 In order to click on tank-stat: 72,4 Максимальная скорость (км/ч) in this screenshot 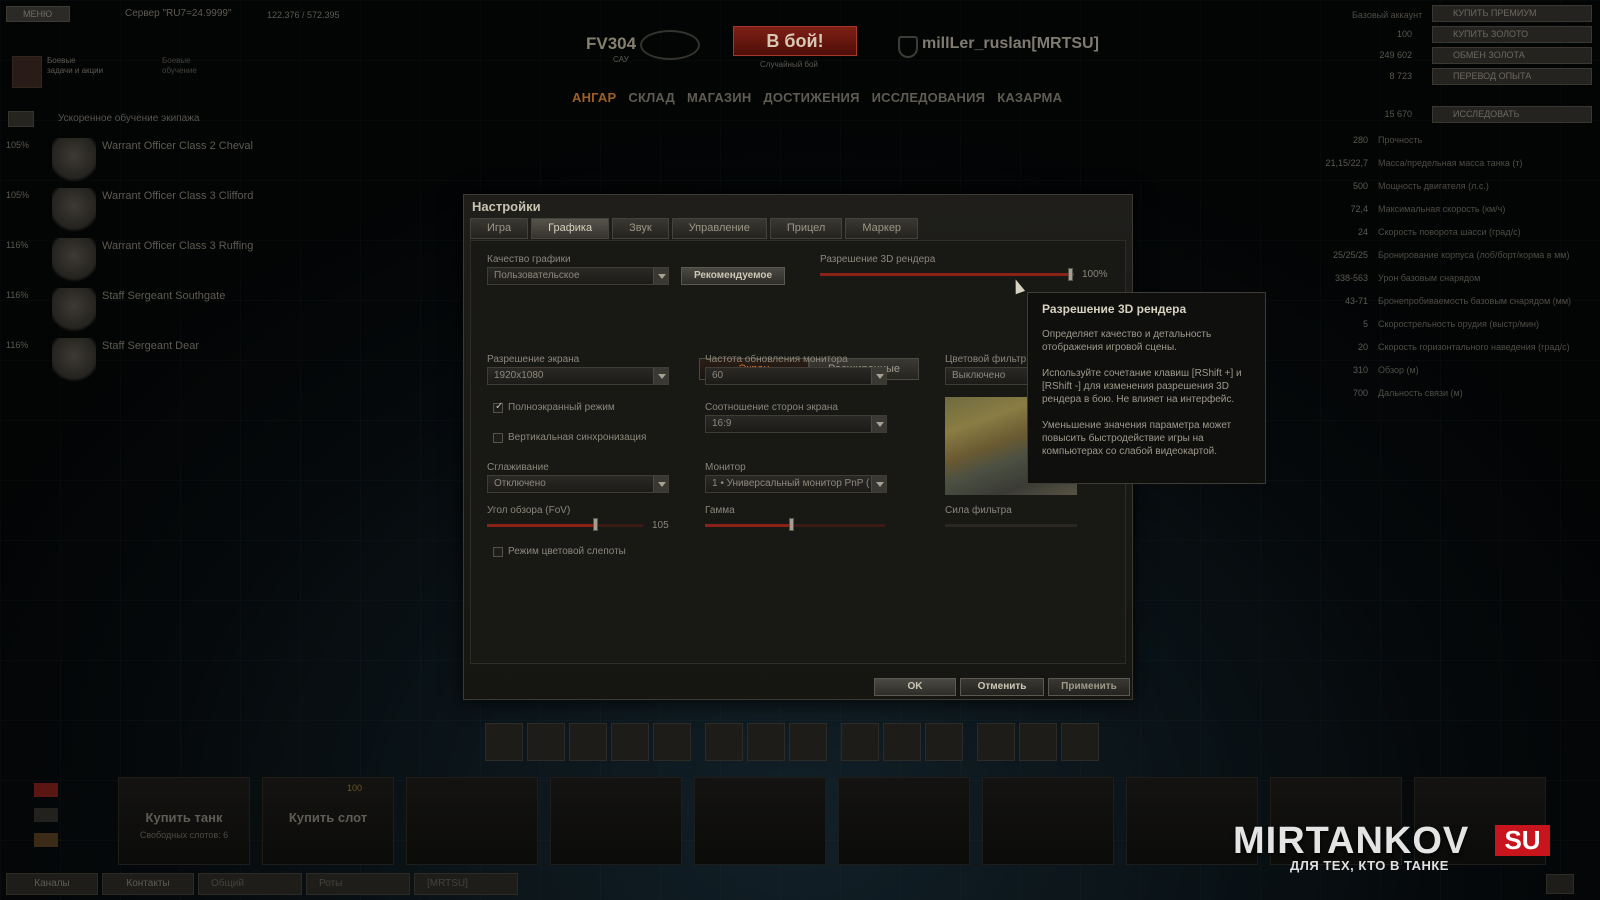, I will do `click(1428, 209)`.